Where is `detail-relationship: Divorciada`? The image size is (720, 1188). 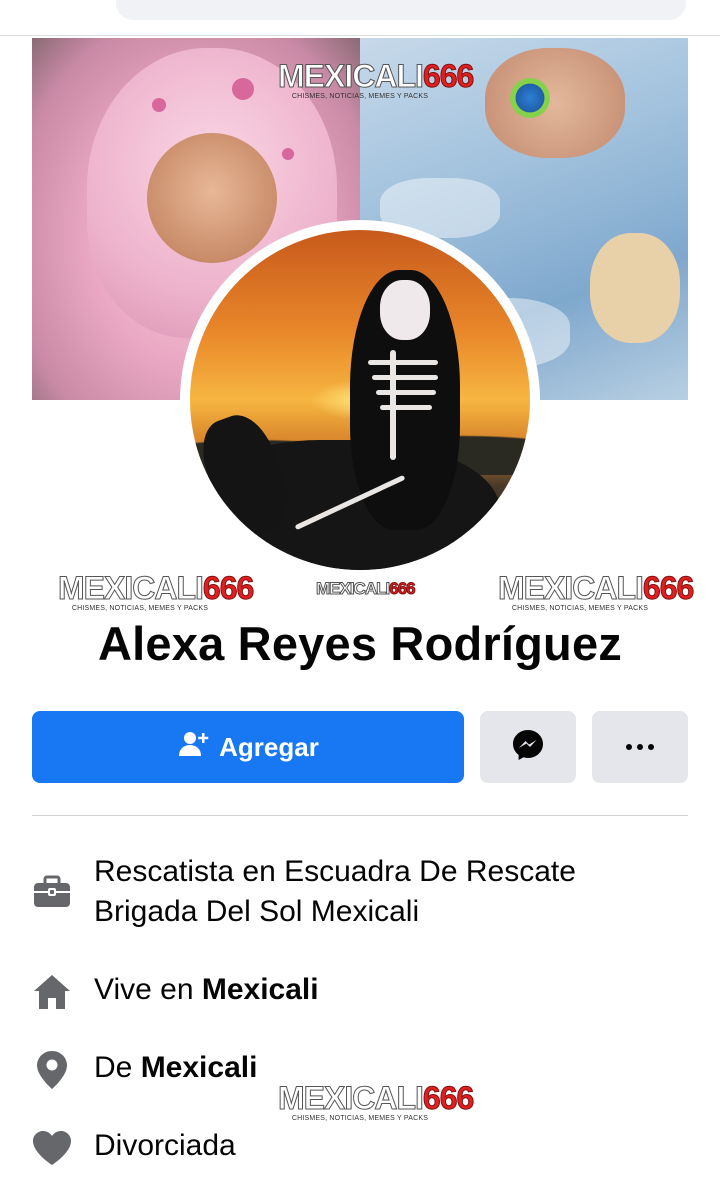
detail-relationship: Divorciada is located at coordinates (134, 1148).